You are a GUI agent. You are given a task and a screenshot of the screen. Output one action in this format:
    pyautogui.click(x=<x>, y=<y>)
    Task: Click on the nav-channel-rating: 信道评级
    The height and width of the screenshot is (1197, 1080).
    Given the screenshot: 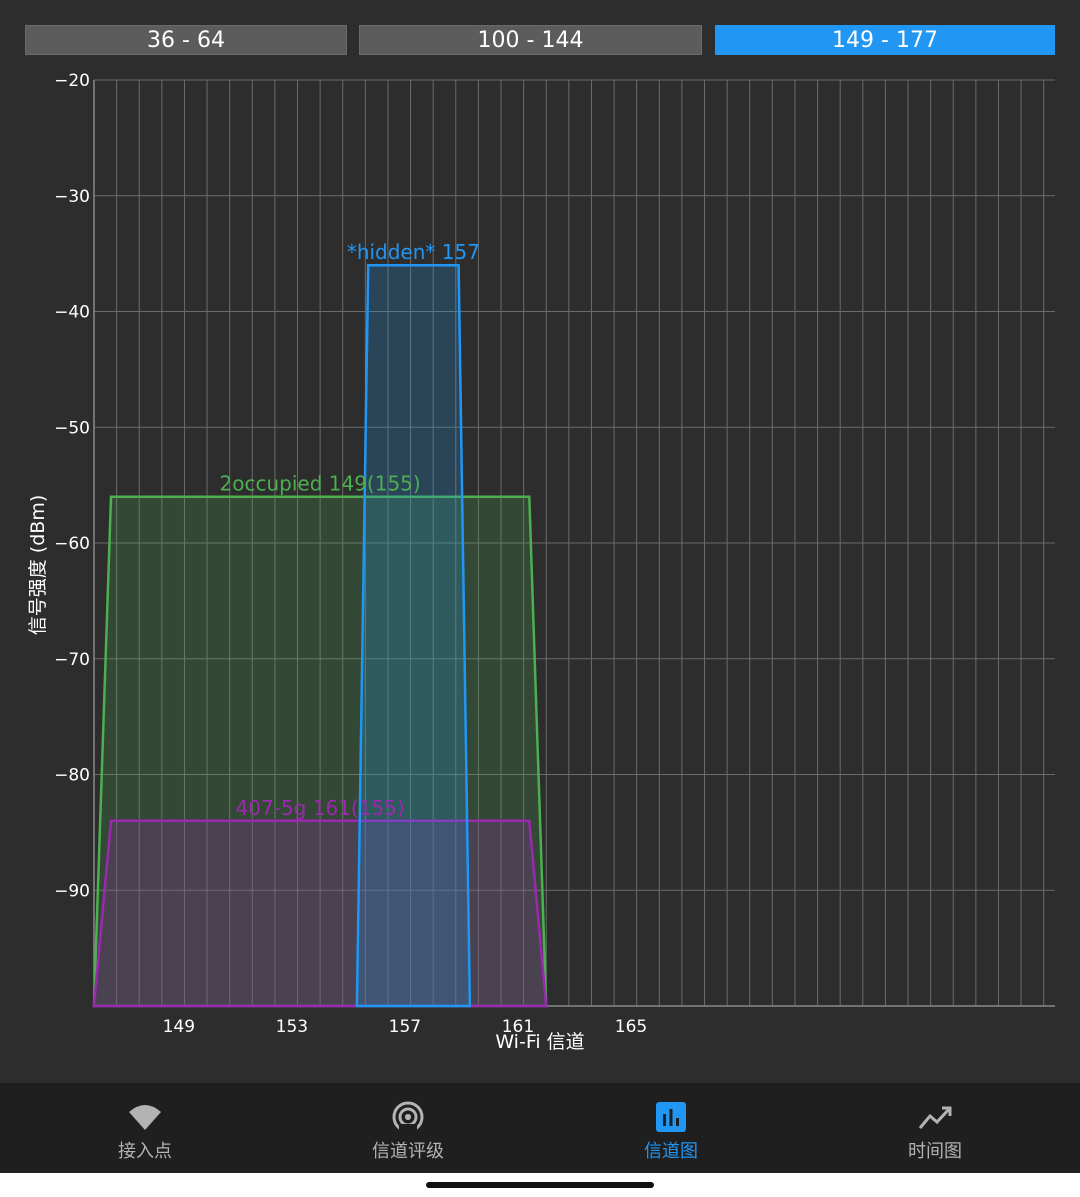 What is the action you would take?
    pyautogui.click(x=408, y=1128)
    